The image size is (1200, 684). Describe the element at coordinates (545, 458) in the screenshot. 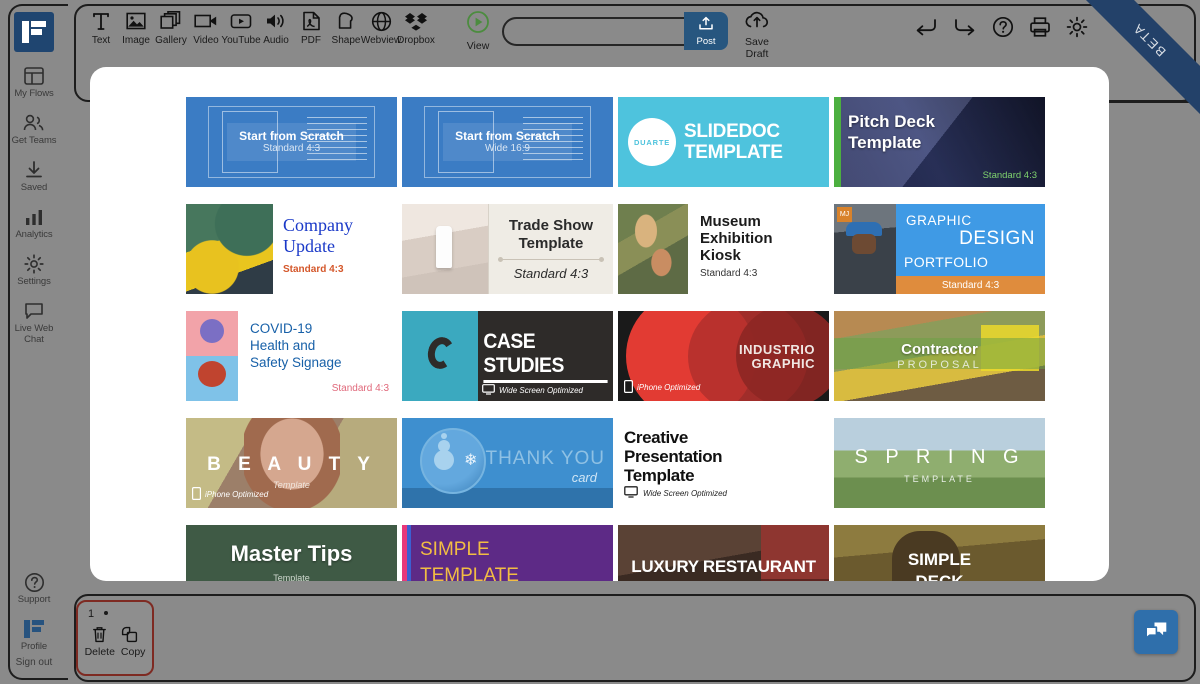

I see `template-title: THANK YOU` at that location.